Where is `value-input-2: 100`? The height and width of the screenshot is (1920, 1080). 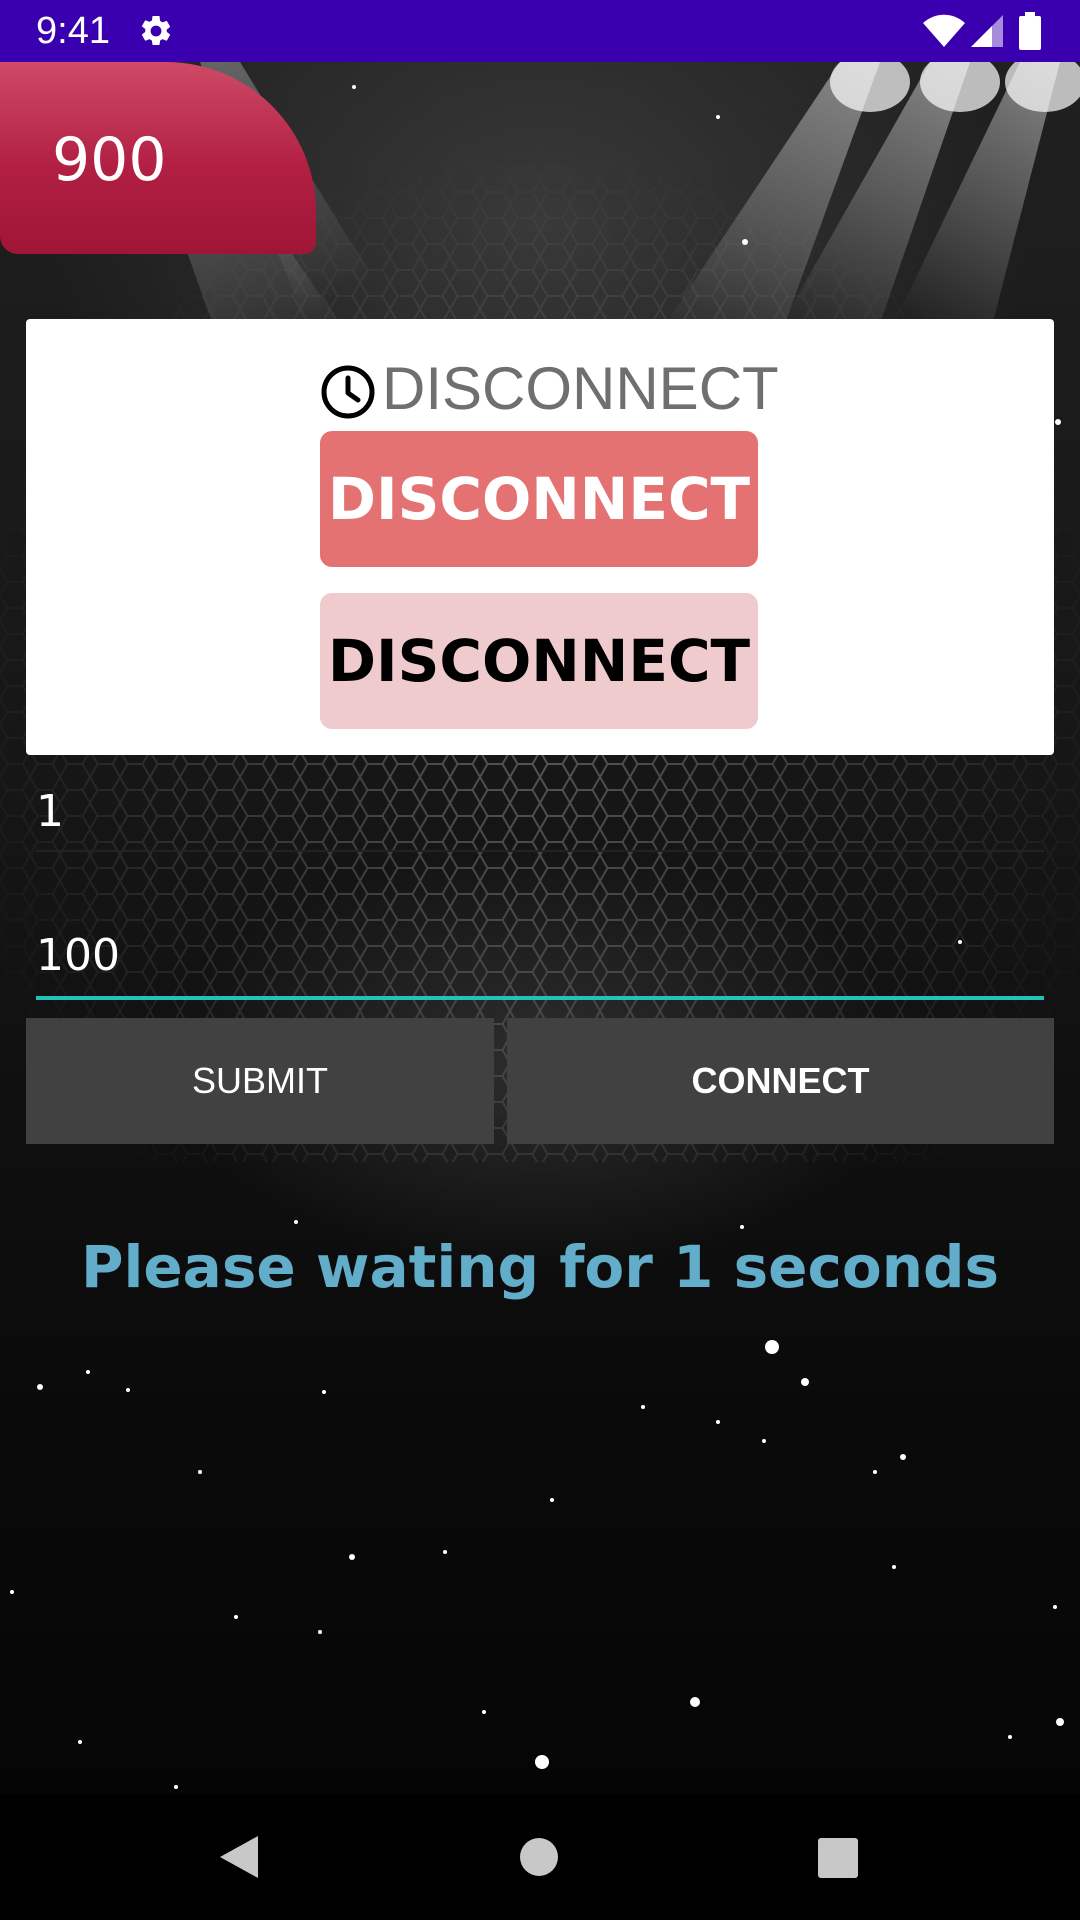 value-input-2: 100 is located at coordinates (540, 965).